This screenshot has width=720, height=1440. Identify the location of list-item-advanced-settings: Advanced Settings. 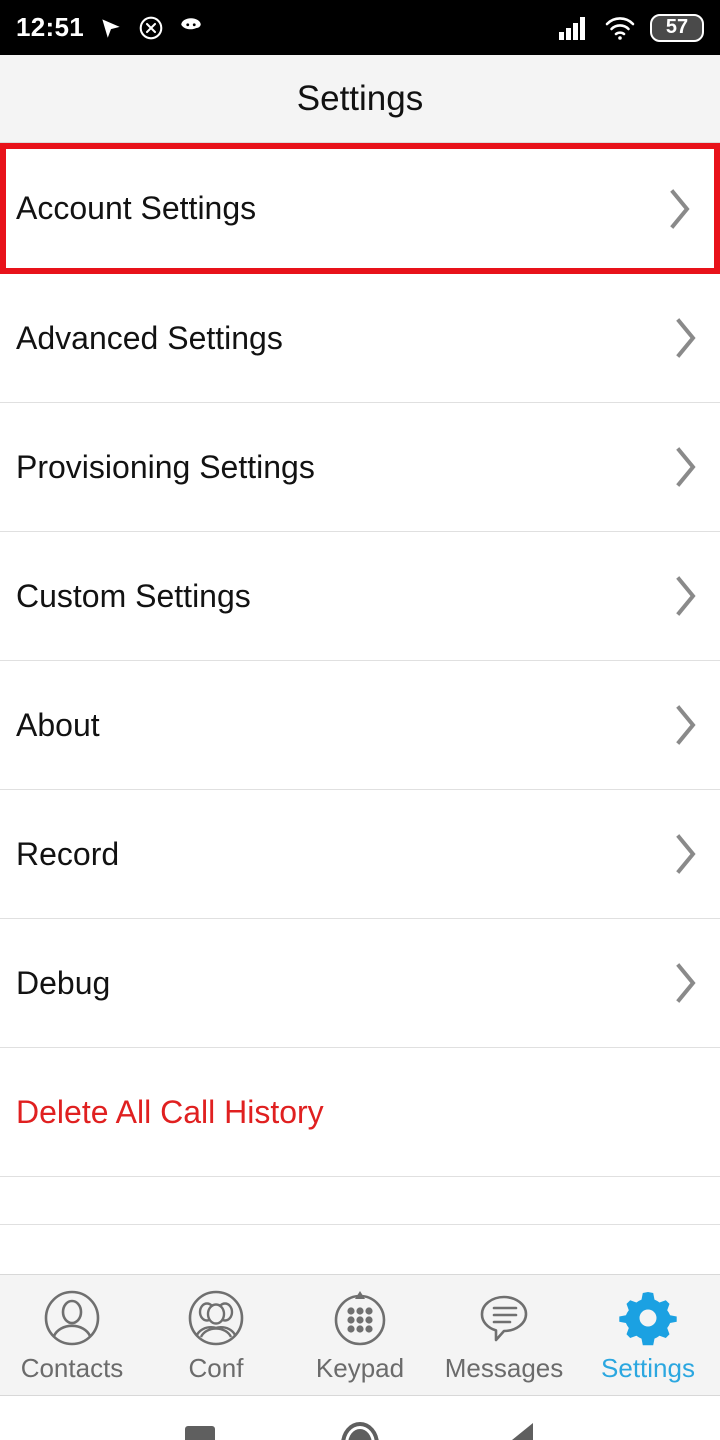
(360, 338).